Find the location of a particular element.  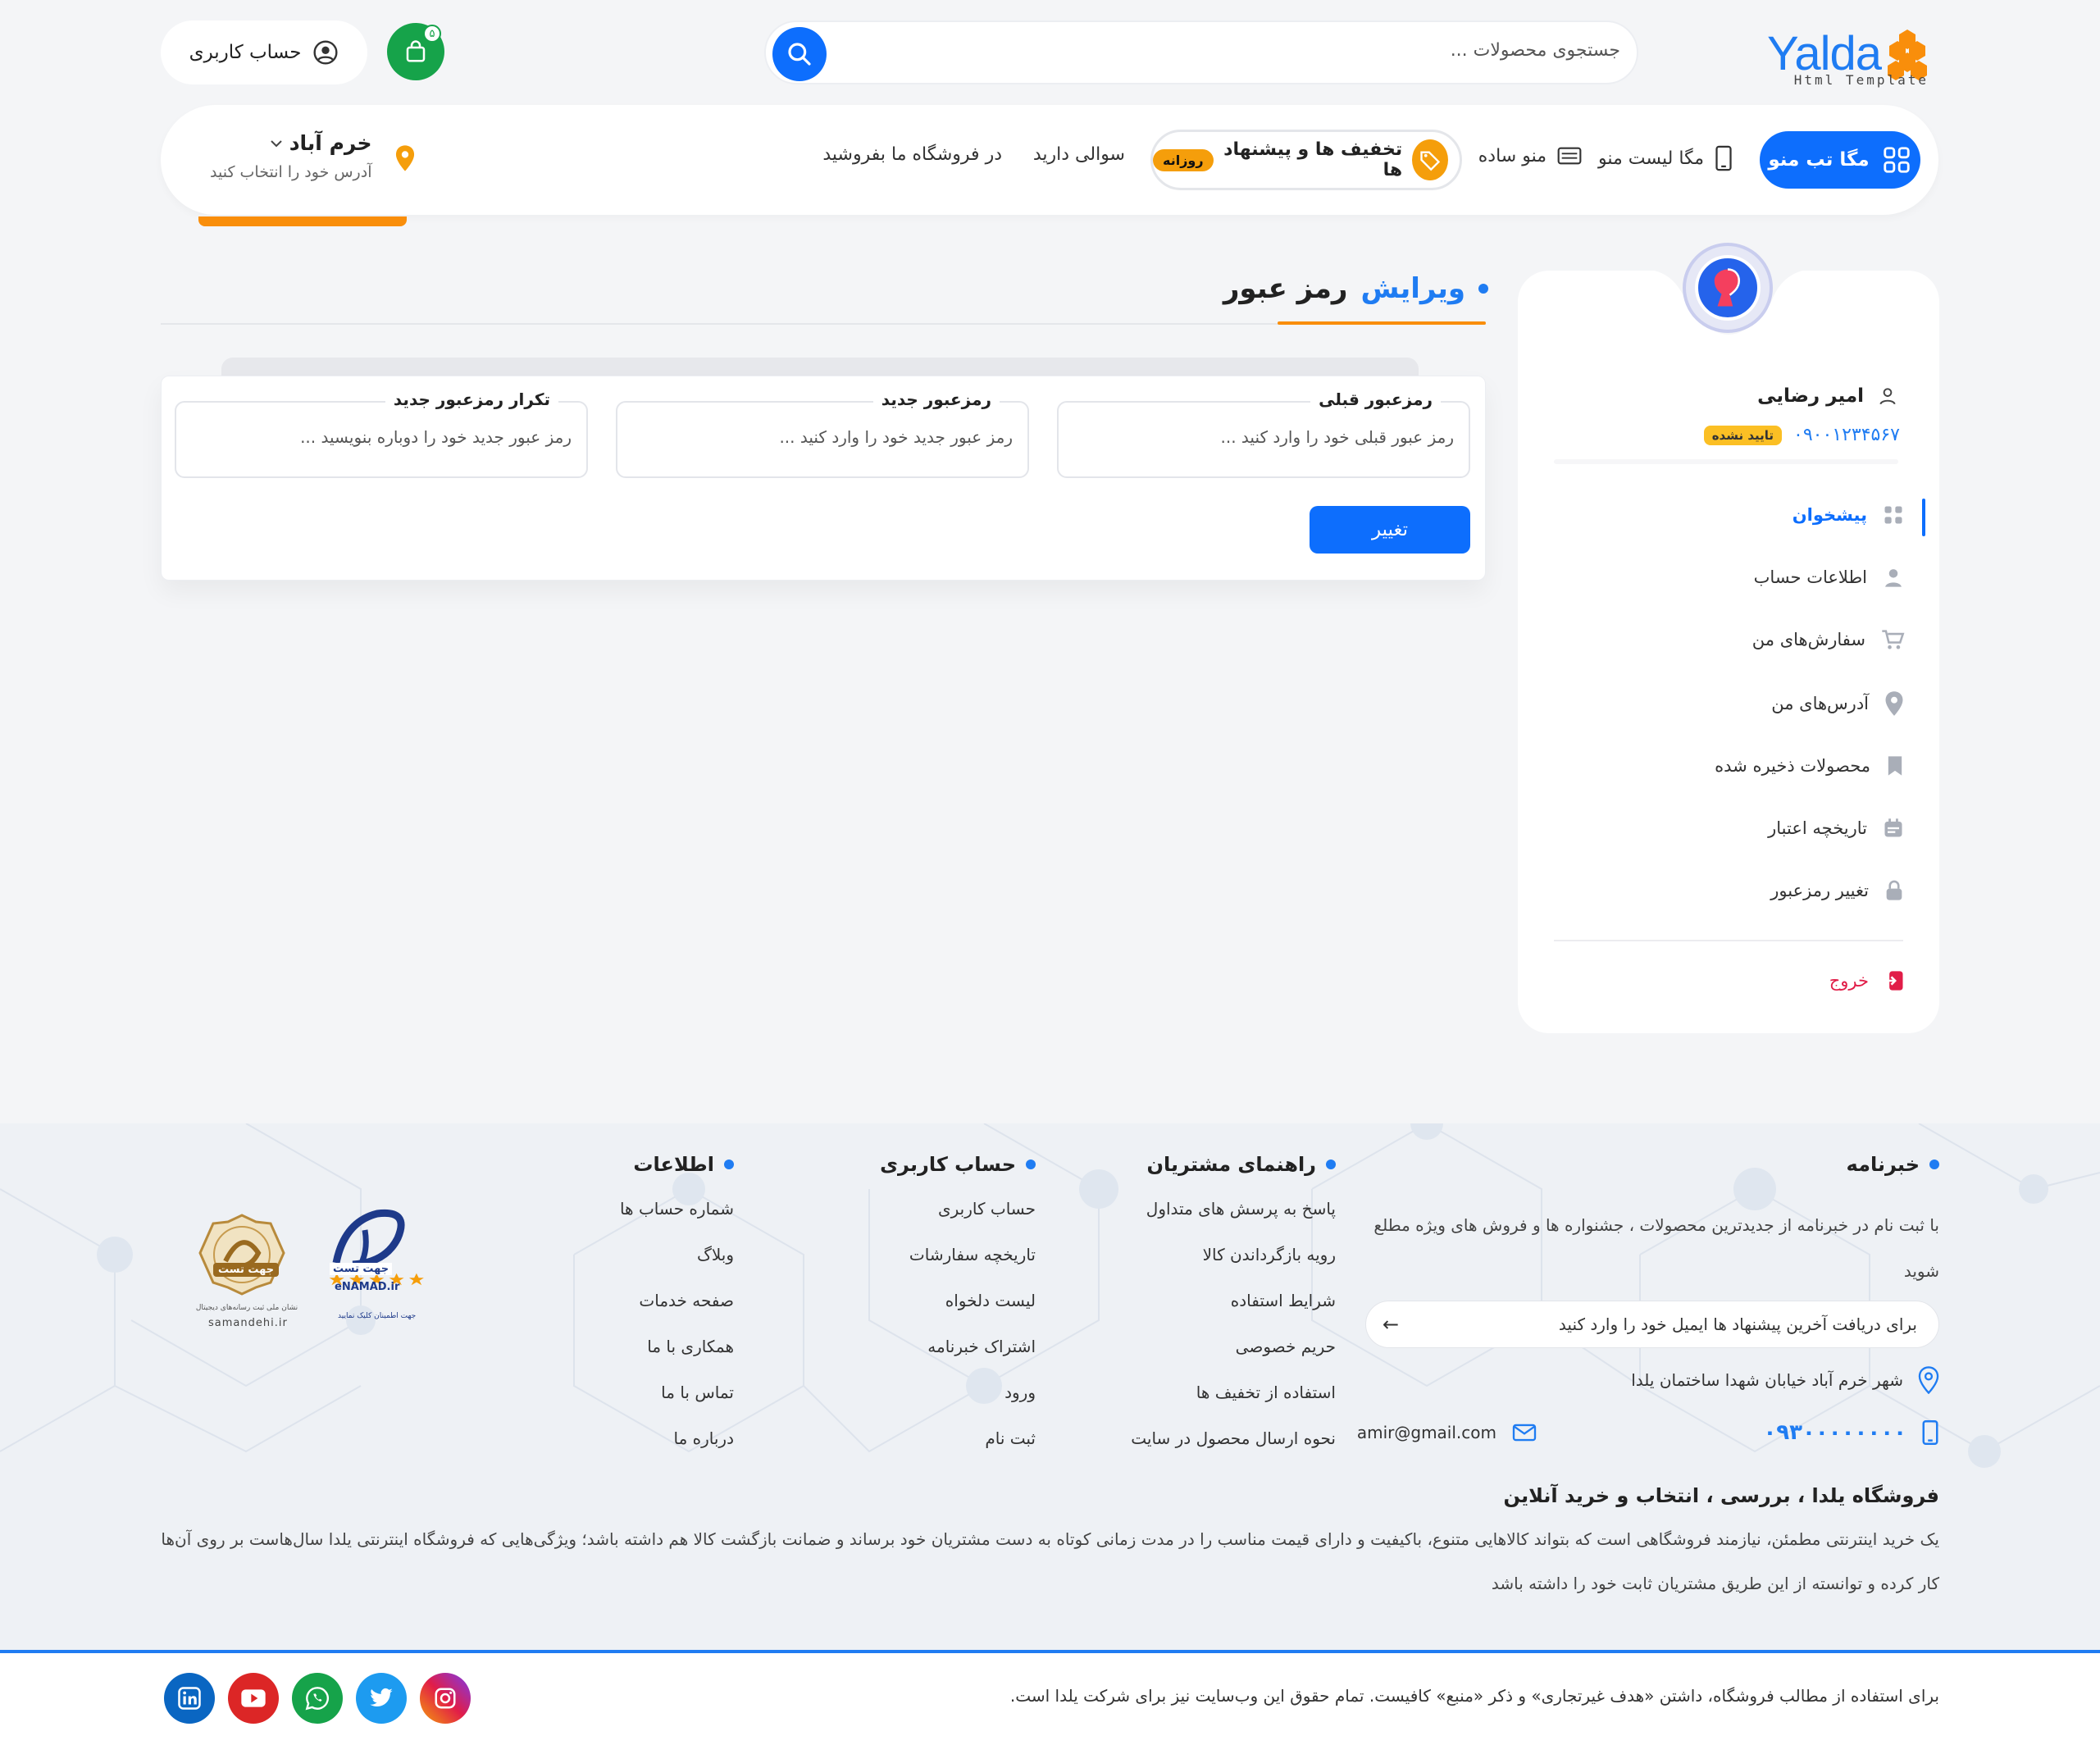

cart-count-badge: ۵ is located at coordinates (432, 34).